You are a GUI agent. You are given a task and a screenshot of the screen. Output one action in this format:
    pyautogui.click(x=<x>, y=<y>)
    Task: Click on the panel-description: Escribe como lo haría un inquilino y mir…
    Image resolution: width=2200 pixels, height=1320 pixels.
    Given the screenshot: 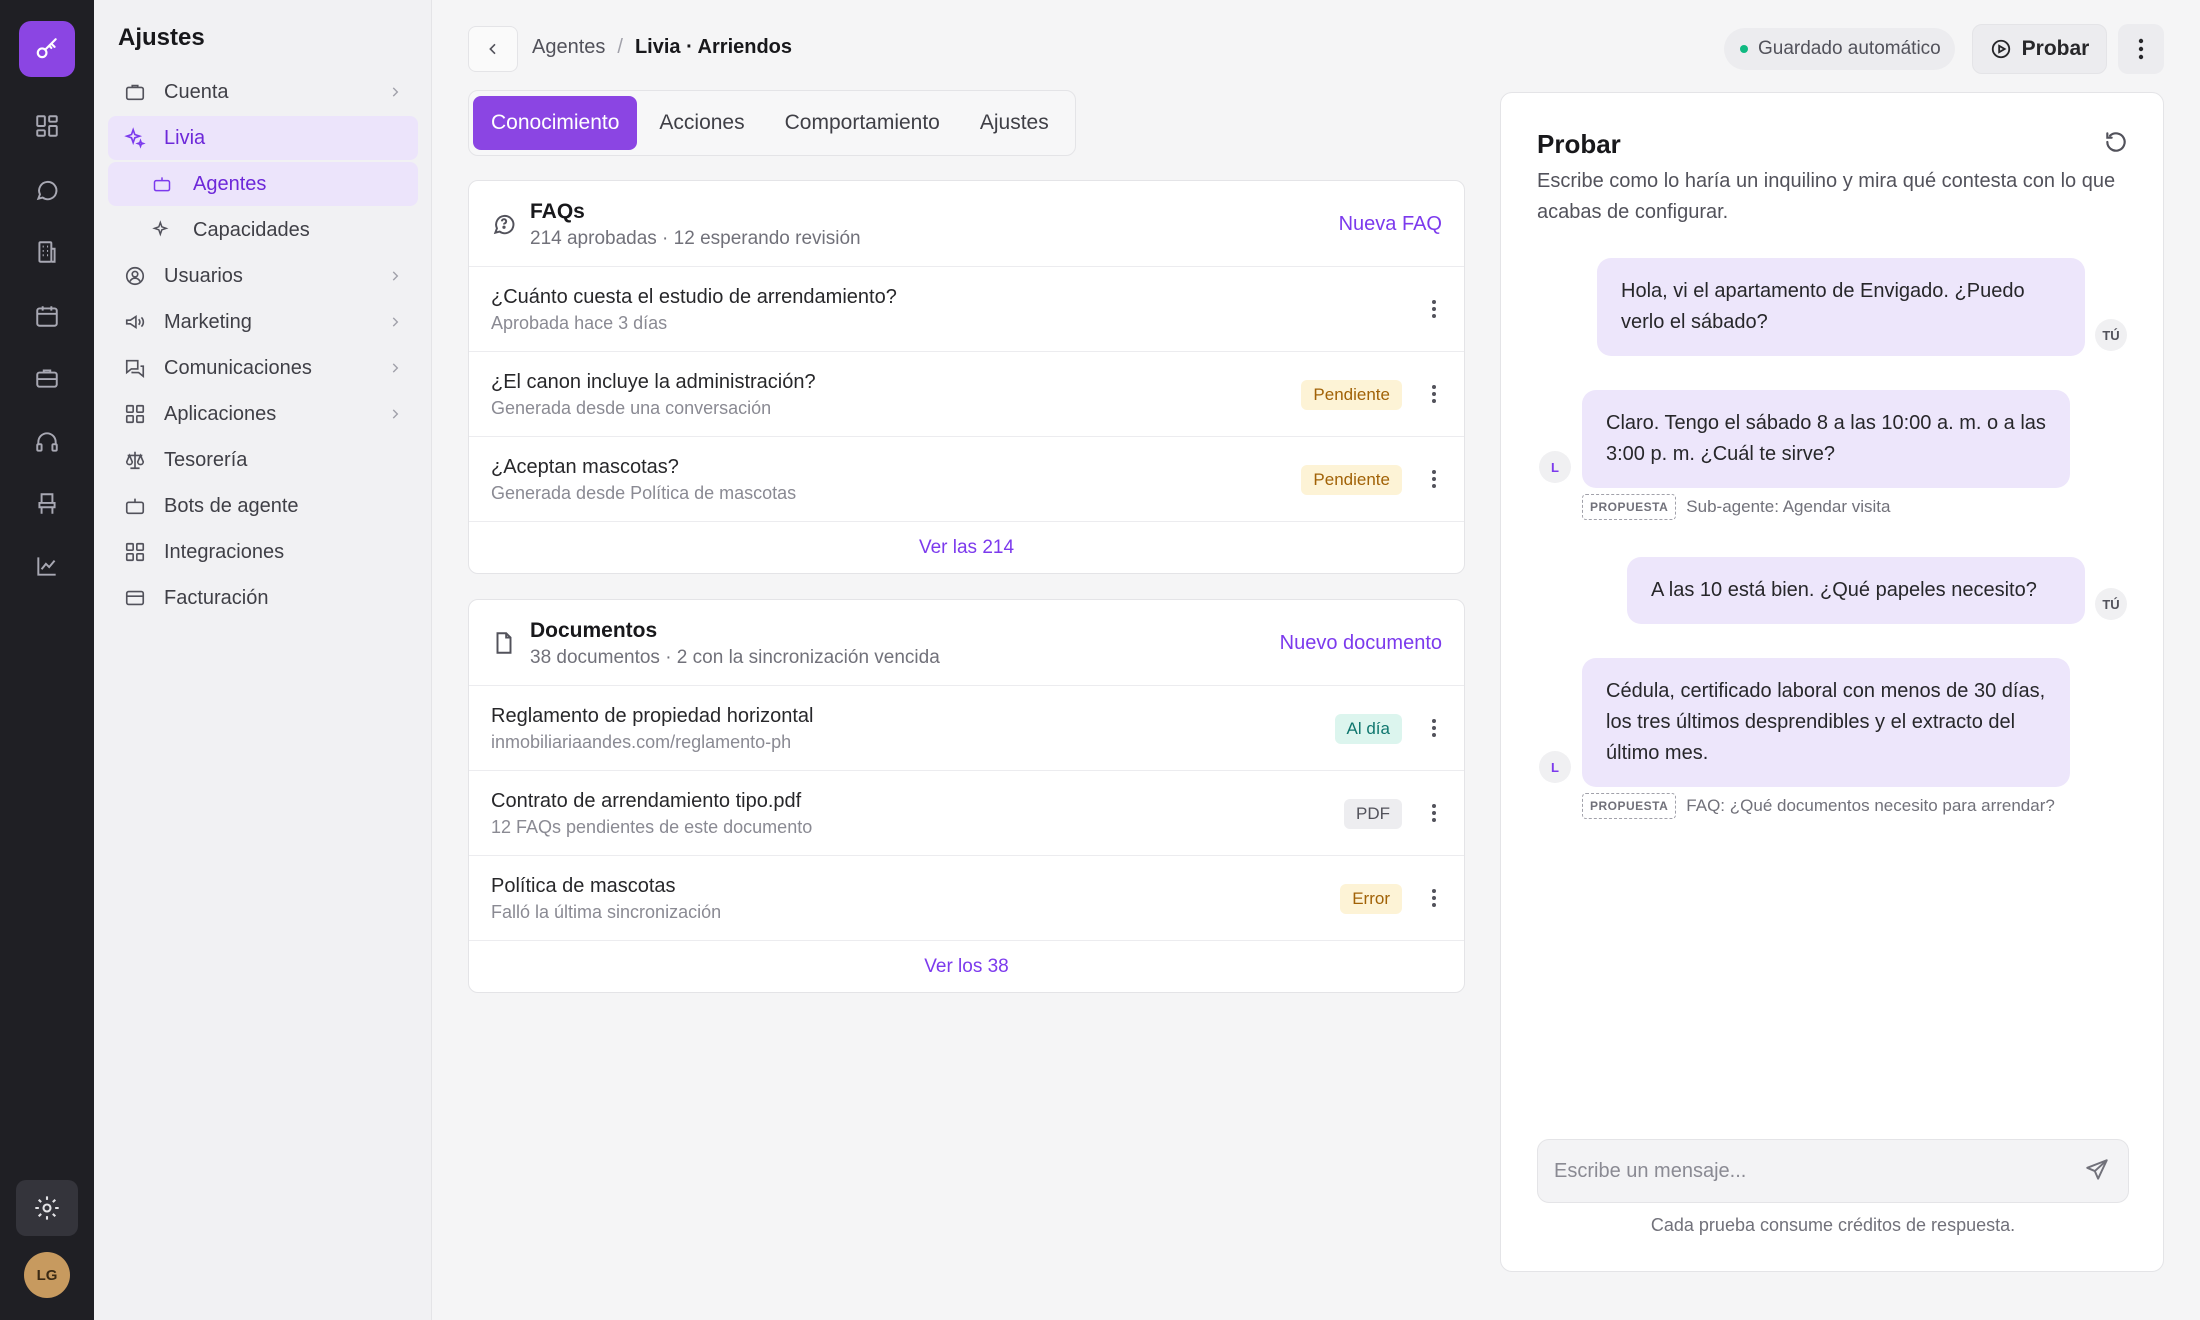 What is the action you would take?
    pyautogui.click(x=1826, y=196)
    